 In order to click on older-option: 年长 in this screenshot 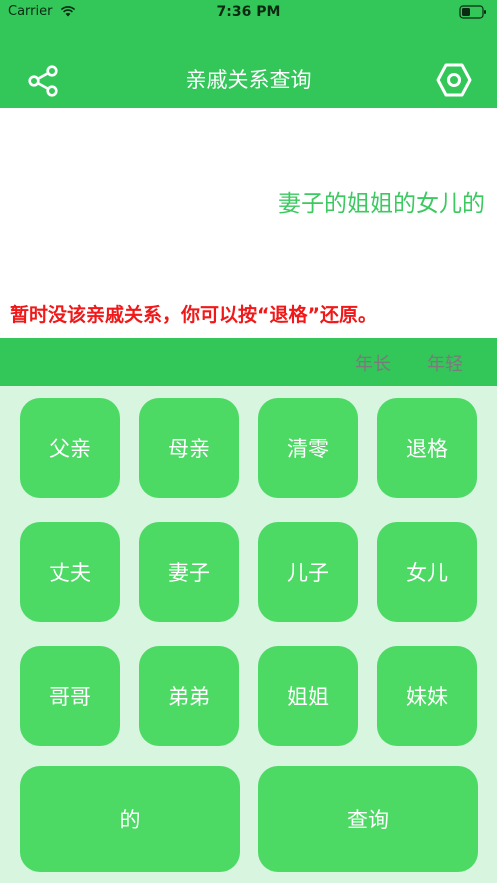, I will do `click(373, 363)`.